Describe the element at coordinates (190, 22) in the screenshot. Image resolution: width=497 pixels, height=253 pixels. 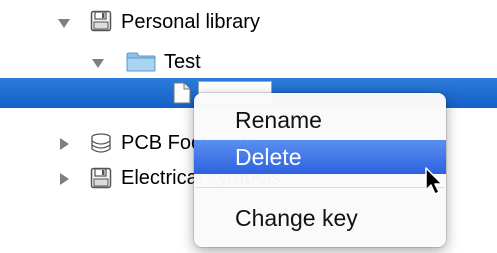
I see `tree-item-label: Personal library` at that location.